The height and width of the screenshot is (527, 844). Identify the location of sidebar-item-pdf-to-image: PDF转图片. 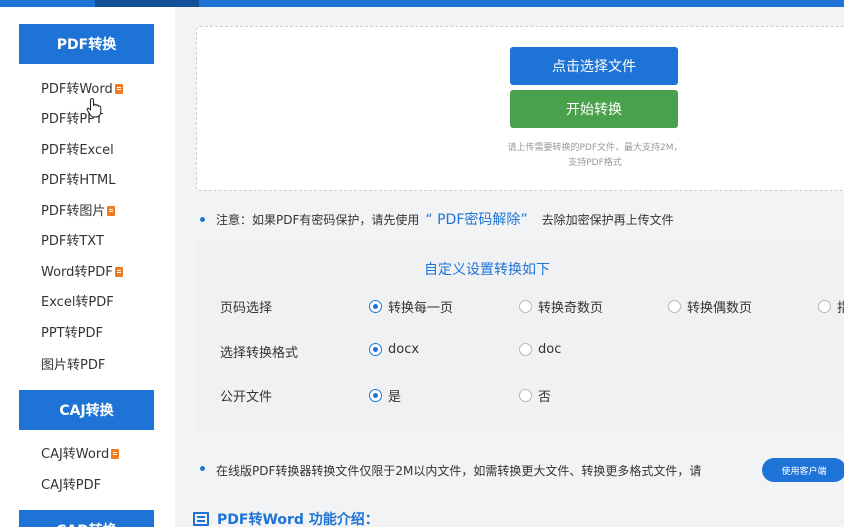
(78, 212).